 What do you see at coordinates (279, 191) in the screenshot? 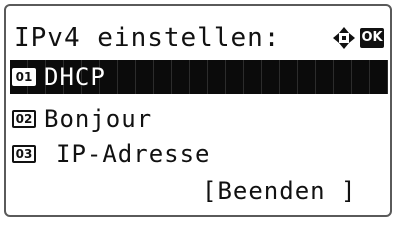
I see `exit-option: [Beenden ]` at bounding box center [279, 191].